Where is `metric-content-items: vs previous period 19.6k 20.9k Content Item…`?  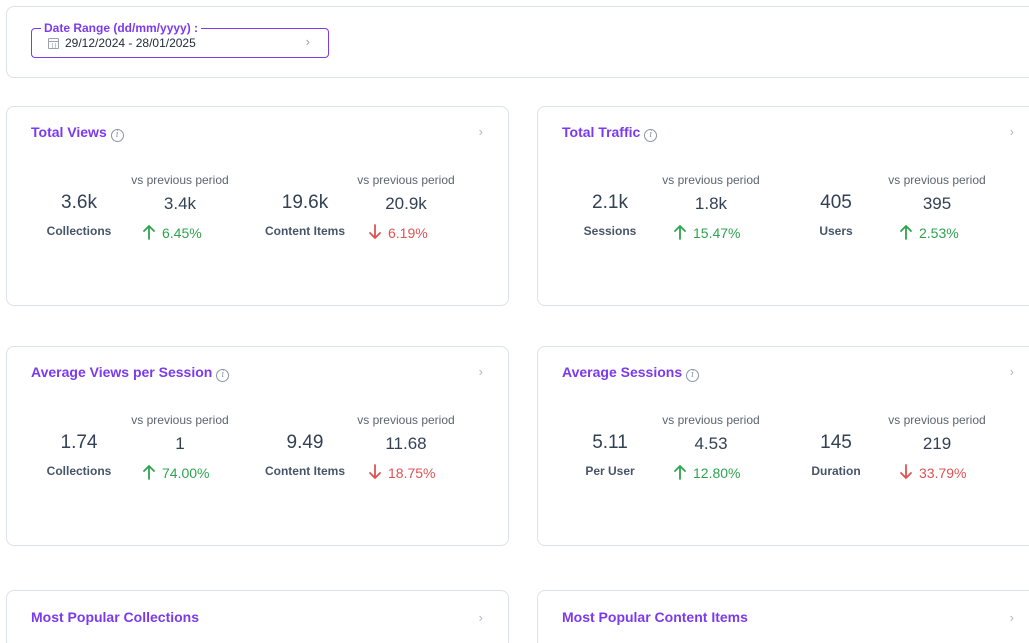 metric-content-items: vs previous period 19.6k 20.9k Content Item… is located at coordinates (366, 212).